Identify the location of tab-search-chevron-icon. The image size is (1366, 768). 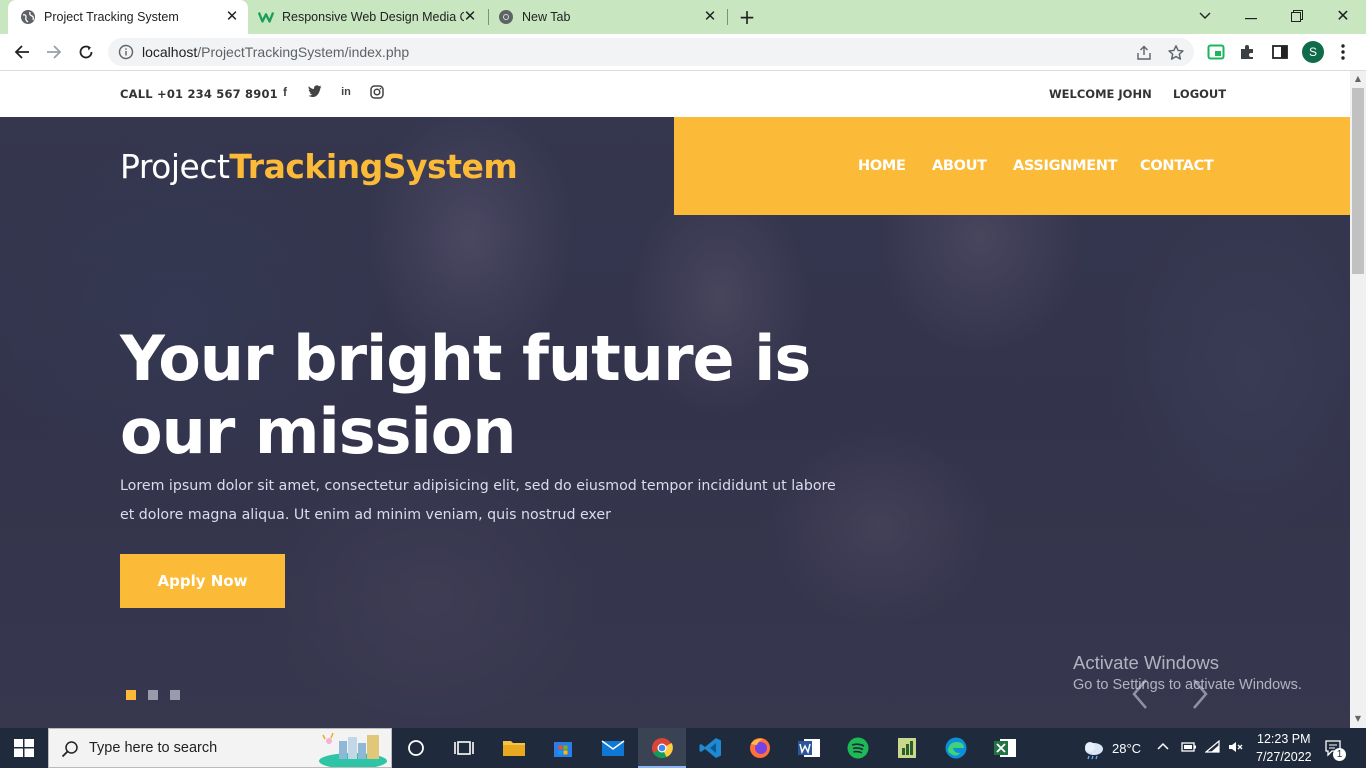
(1205, 17).